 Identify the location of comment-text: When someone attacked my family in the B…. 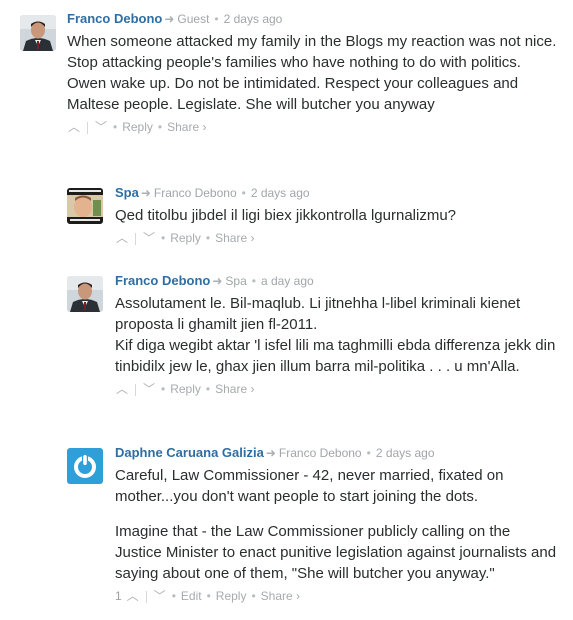
(314, 73).